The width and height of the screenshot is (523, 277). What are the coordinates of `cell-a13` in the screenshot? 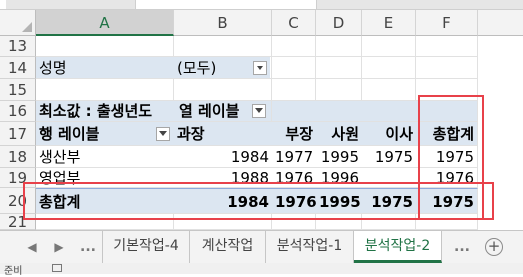 It's located at (105, 46).